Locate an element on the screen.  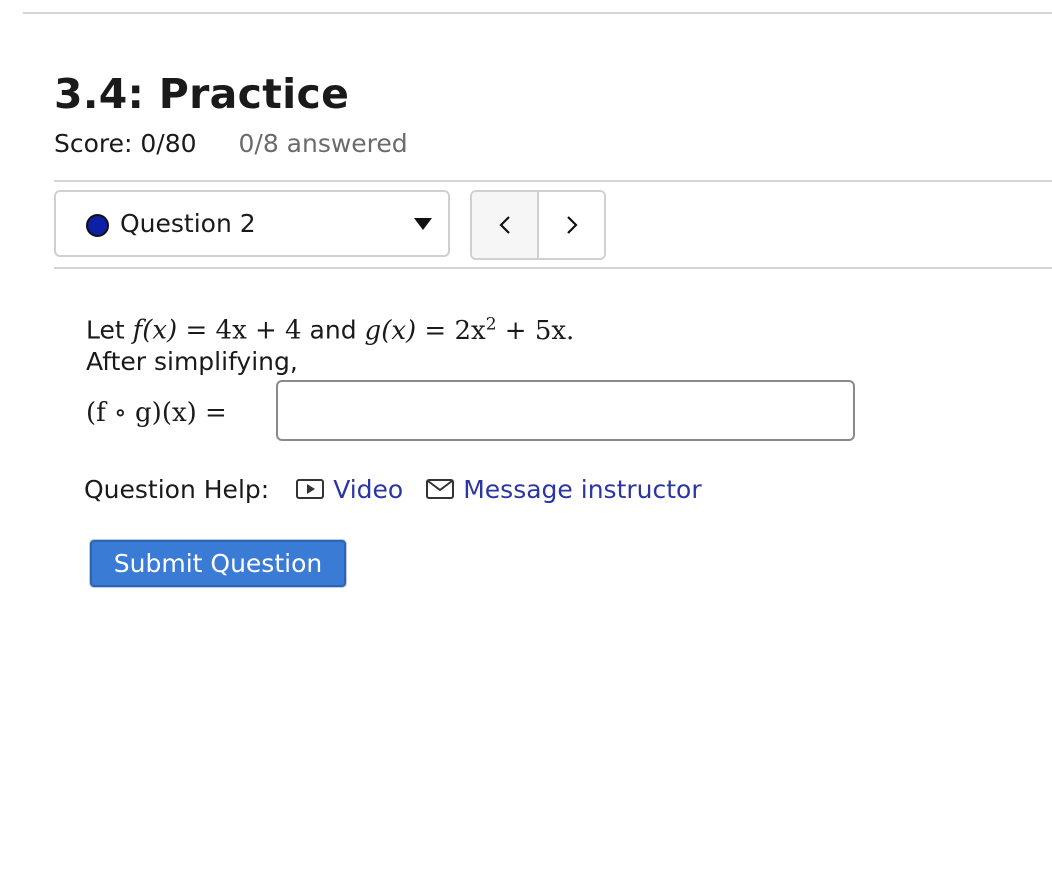
question-dropdown: Question 2 is located at coordinates (252, 223).